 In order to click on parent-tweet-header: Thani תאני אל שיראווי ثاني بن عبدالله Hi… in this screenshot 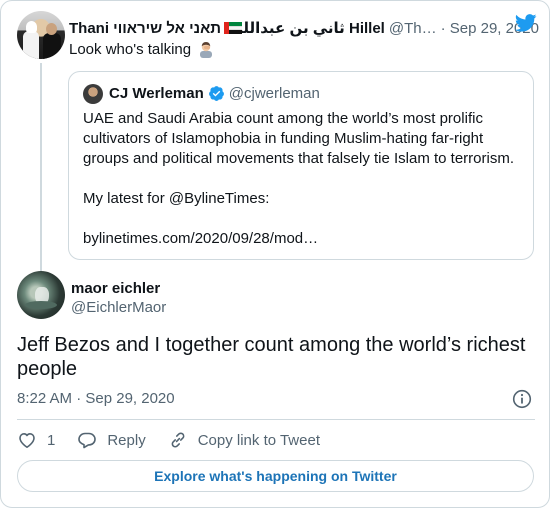, I will do `click(304, 28)`.